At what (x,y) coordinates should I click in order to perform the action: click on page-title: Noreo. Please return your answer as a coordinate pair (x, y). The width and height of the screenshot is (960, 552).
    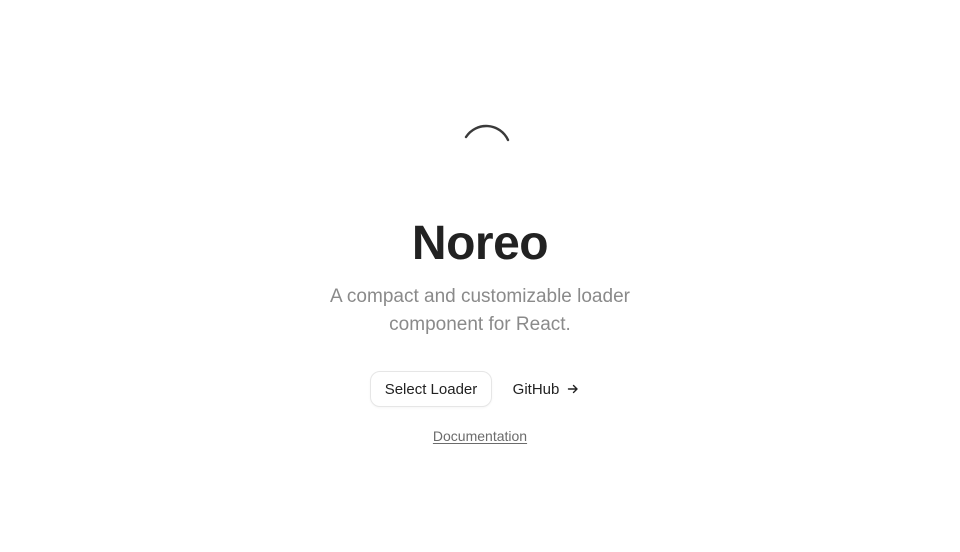
    Looking at the image, I should click on (480, 243).